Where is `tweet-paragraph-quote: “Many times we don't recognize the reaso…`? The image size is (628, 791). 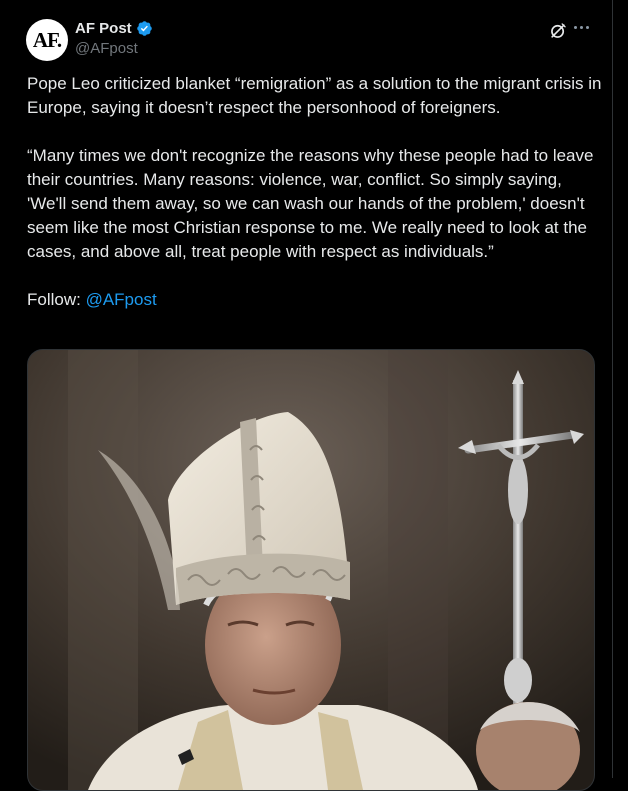
tweet-paragraph-quote: “Many times we don't recognize the reaso… is located at coordinates (310, 203).